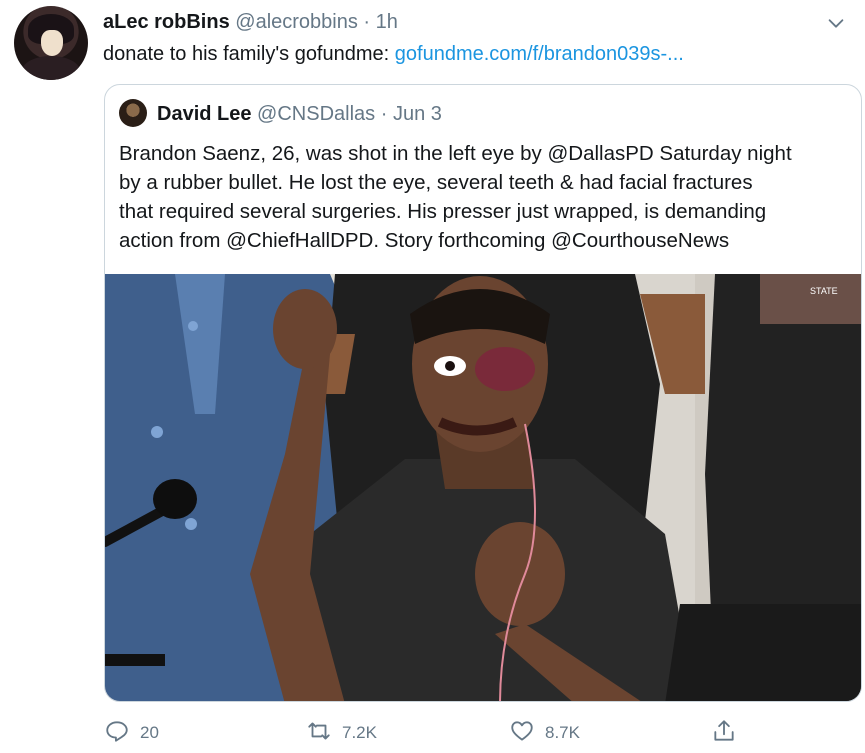  Describe the element at coordinates (417, 114) in the screenshot. I see `quoted-date: Jun 3` at that location.